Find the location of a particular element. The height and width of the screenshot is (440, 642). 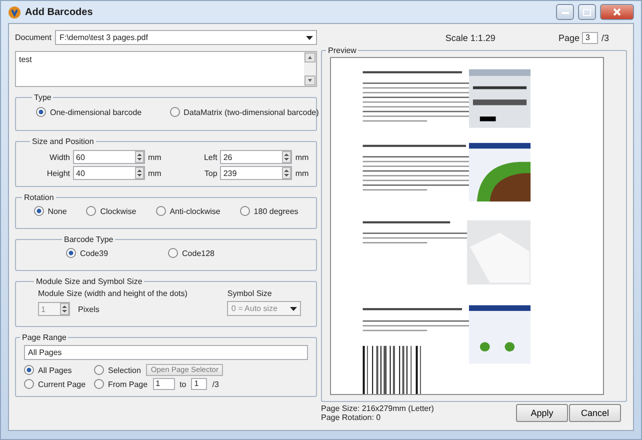

scale-label: Scale 1:1.29 is located at coordinates (470, 38).